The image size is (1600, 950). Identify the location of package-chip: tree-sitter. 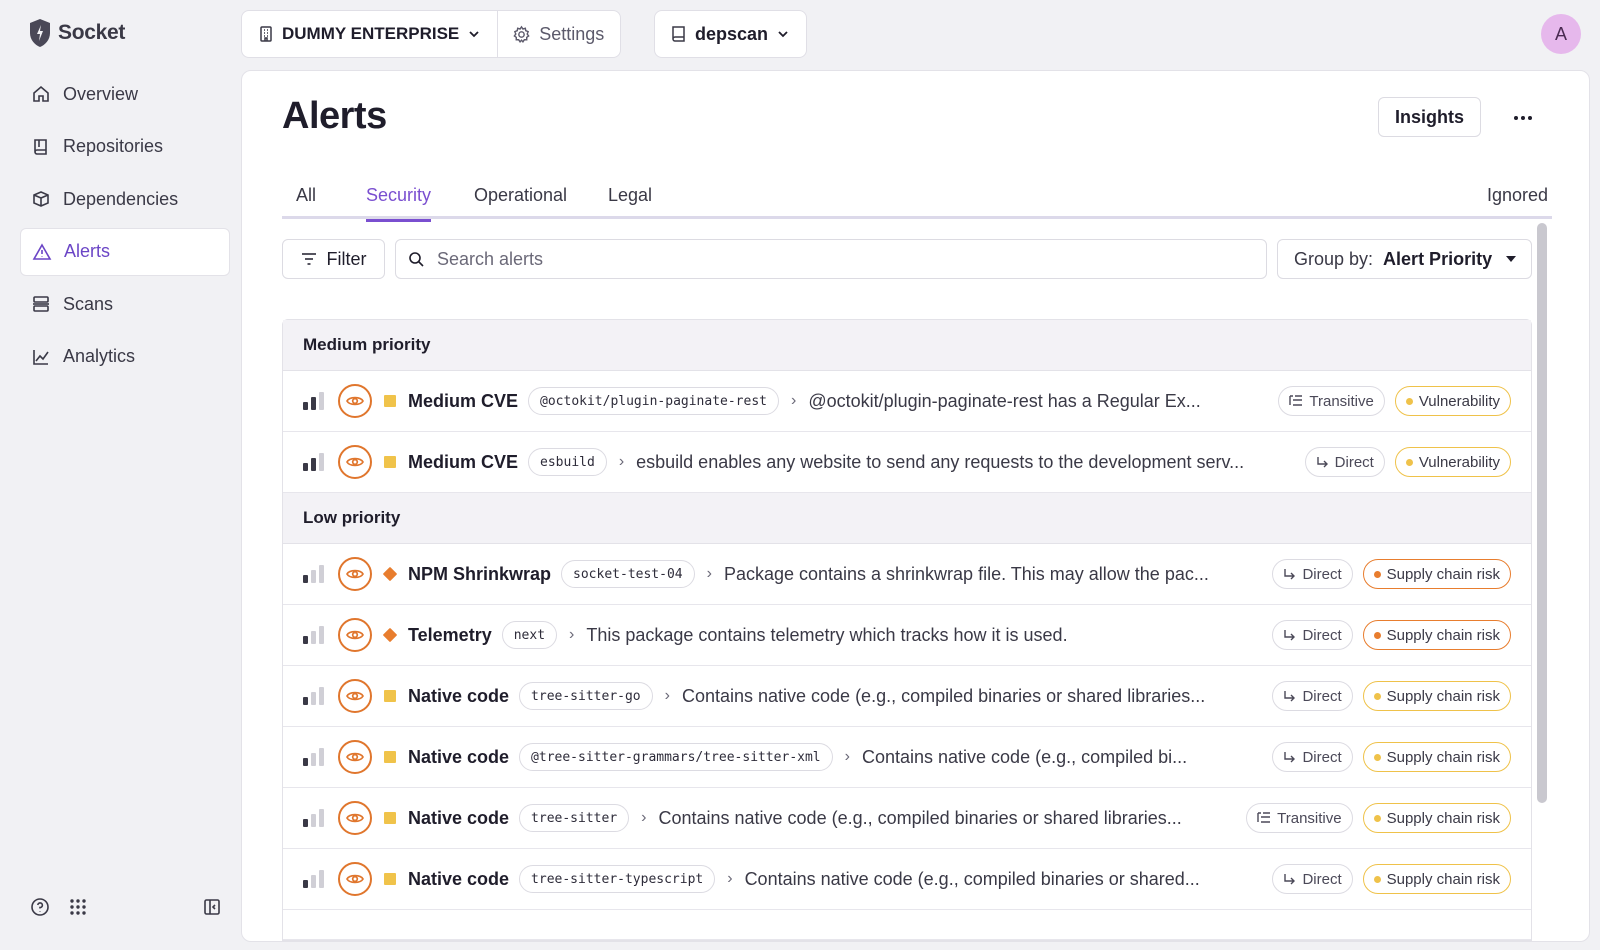
(574, 818).